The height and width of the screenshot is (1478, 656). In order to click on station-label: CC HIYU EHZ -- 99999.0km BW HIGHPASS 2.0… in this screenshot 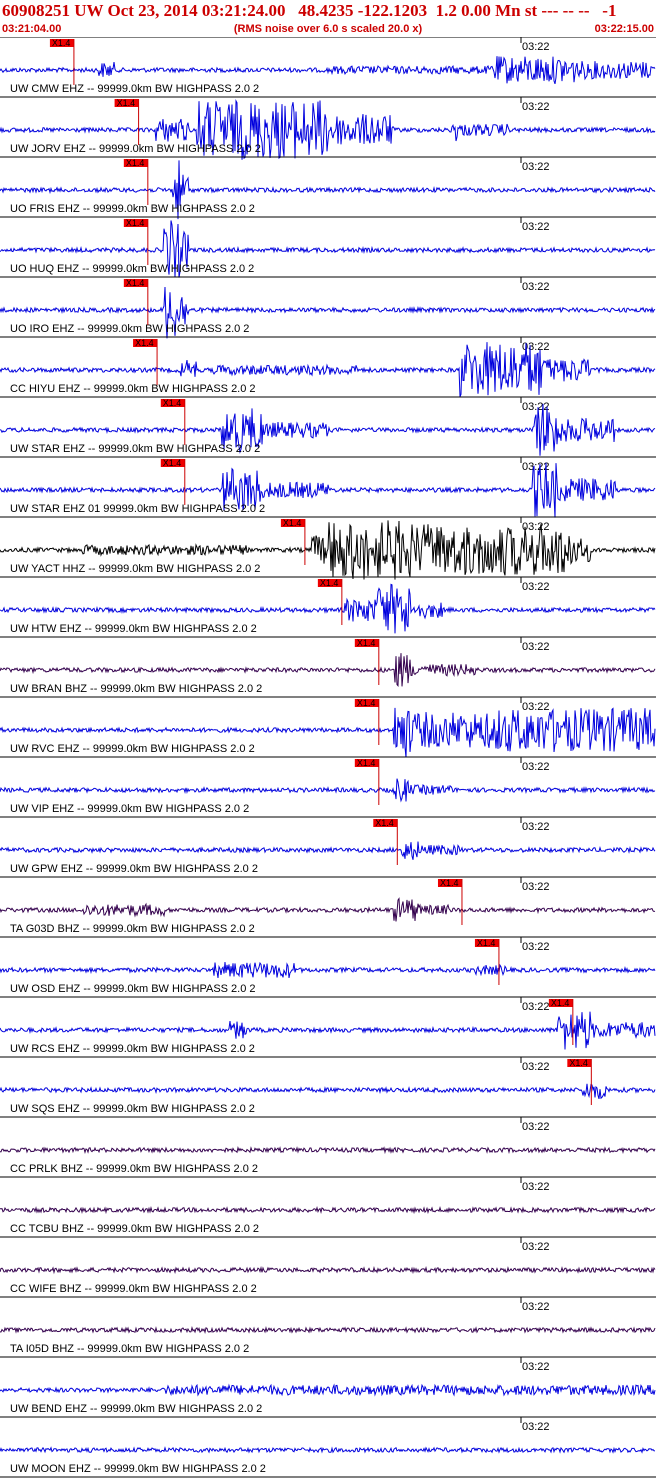, I will do `click(133, 389)`.